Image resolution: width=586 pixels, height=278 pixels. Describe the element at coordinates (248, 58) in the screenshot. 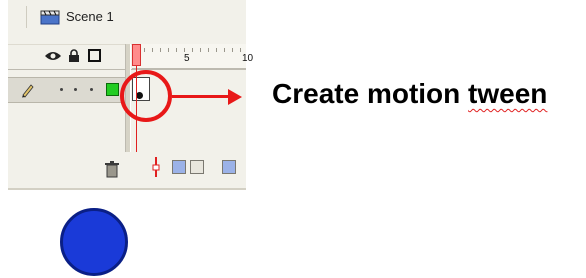

I see `ruler-label-10: 10` at that location.